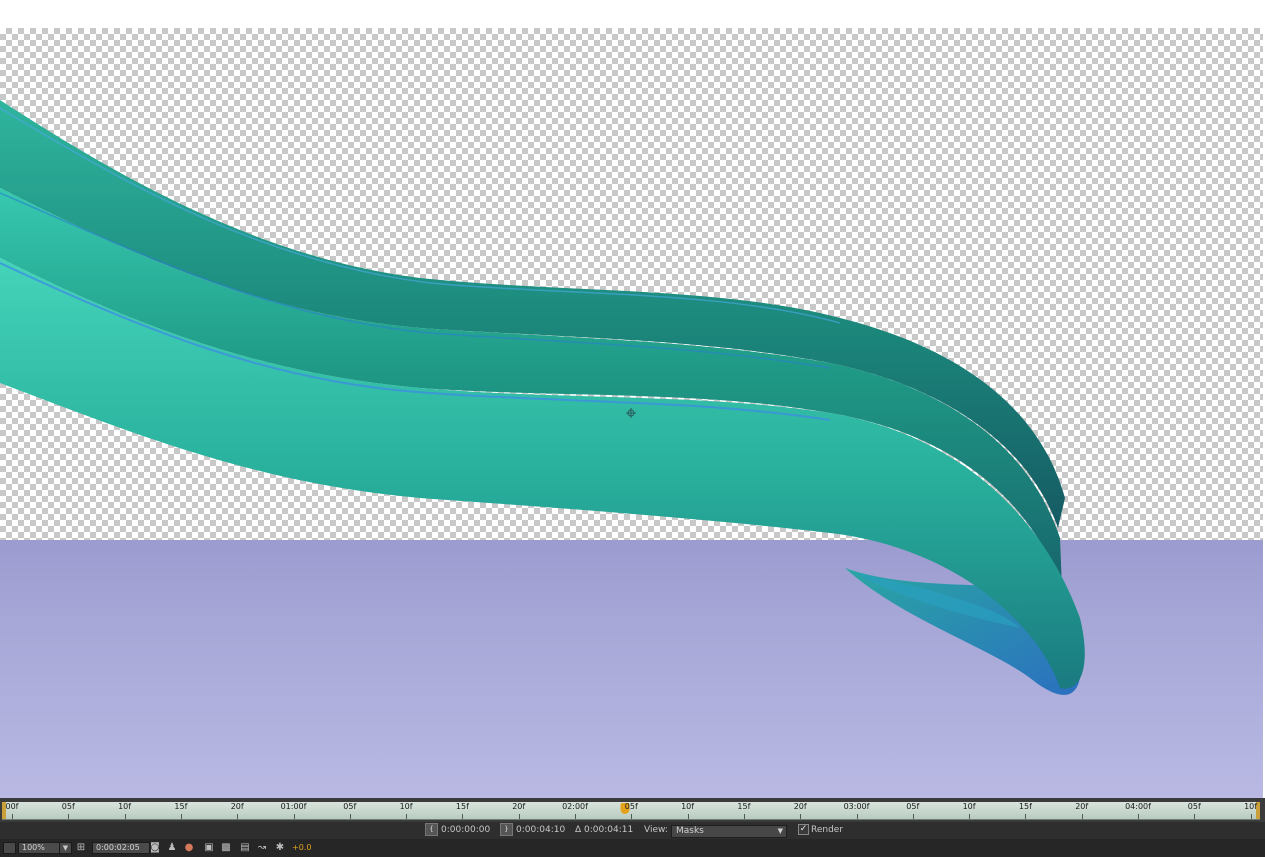  Describe the element at coordinates (301, 848) in the screenshot. I see `exposure-value: +0.0` at that location.